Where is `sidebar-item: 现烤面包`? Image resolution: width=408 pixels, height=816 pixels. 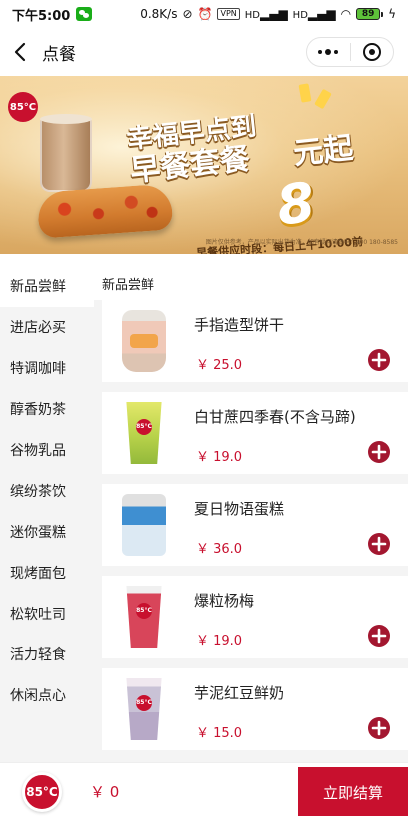 sidebar-item: 现烤面包 is located at coordinates (47, 572).